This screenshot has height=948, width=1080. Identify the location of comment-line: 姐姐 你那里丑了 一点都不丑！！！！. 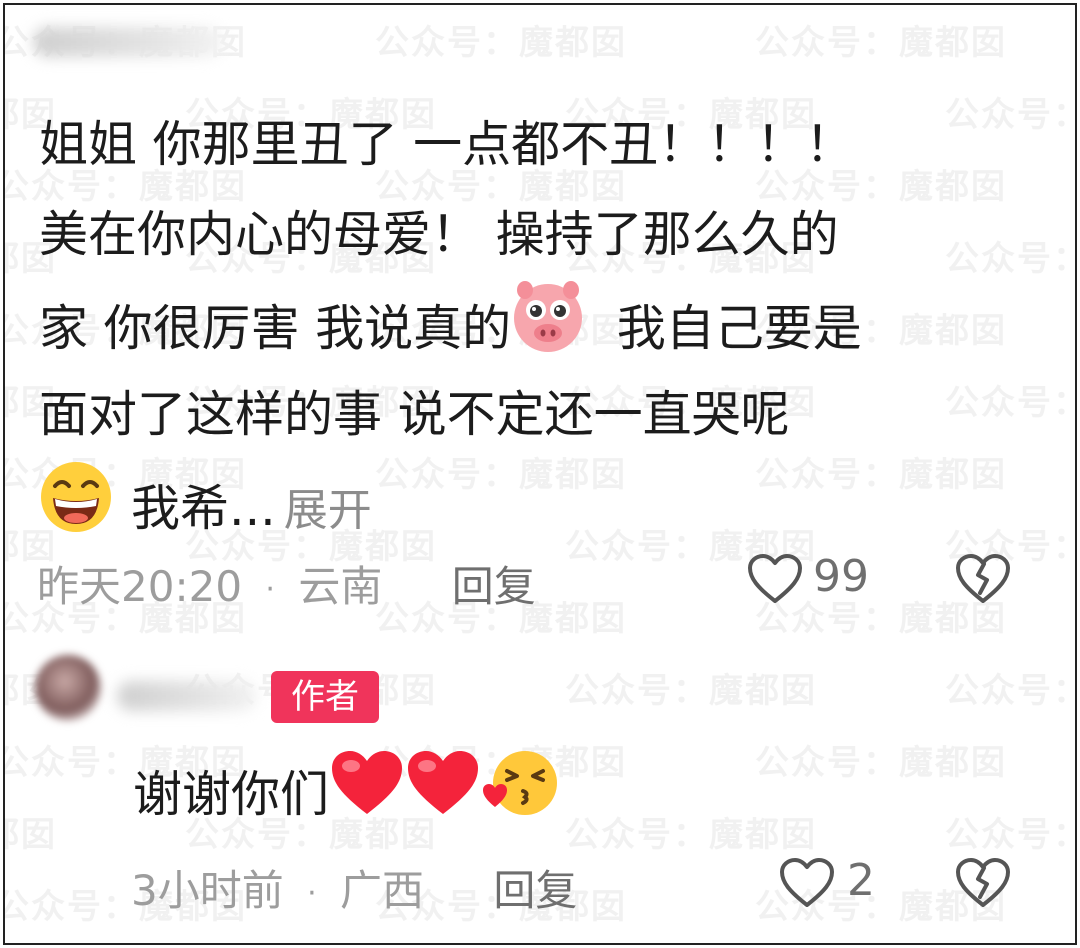
(544, 145).